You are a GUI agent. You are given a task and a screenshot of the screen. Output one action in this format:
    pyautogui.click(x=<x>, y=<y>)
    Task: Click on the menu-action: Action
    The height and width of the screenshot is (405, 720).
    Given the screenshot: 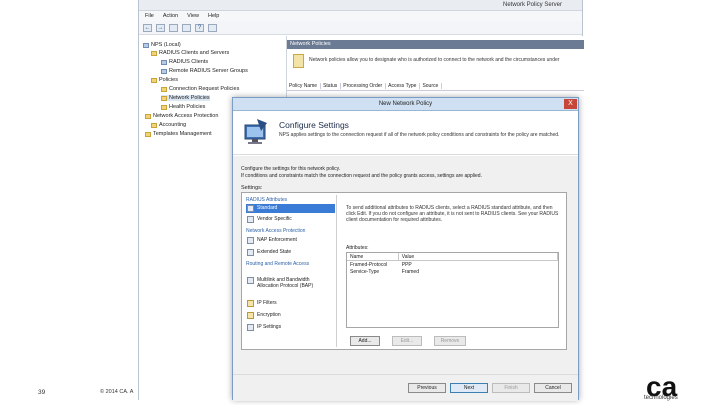 What is the action you would take?
    pyautogui.click(x=170, y=16)
    